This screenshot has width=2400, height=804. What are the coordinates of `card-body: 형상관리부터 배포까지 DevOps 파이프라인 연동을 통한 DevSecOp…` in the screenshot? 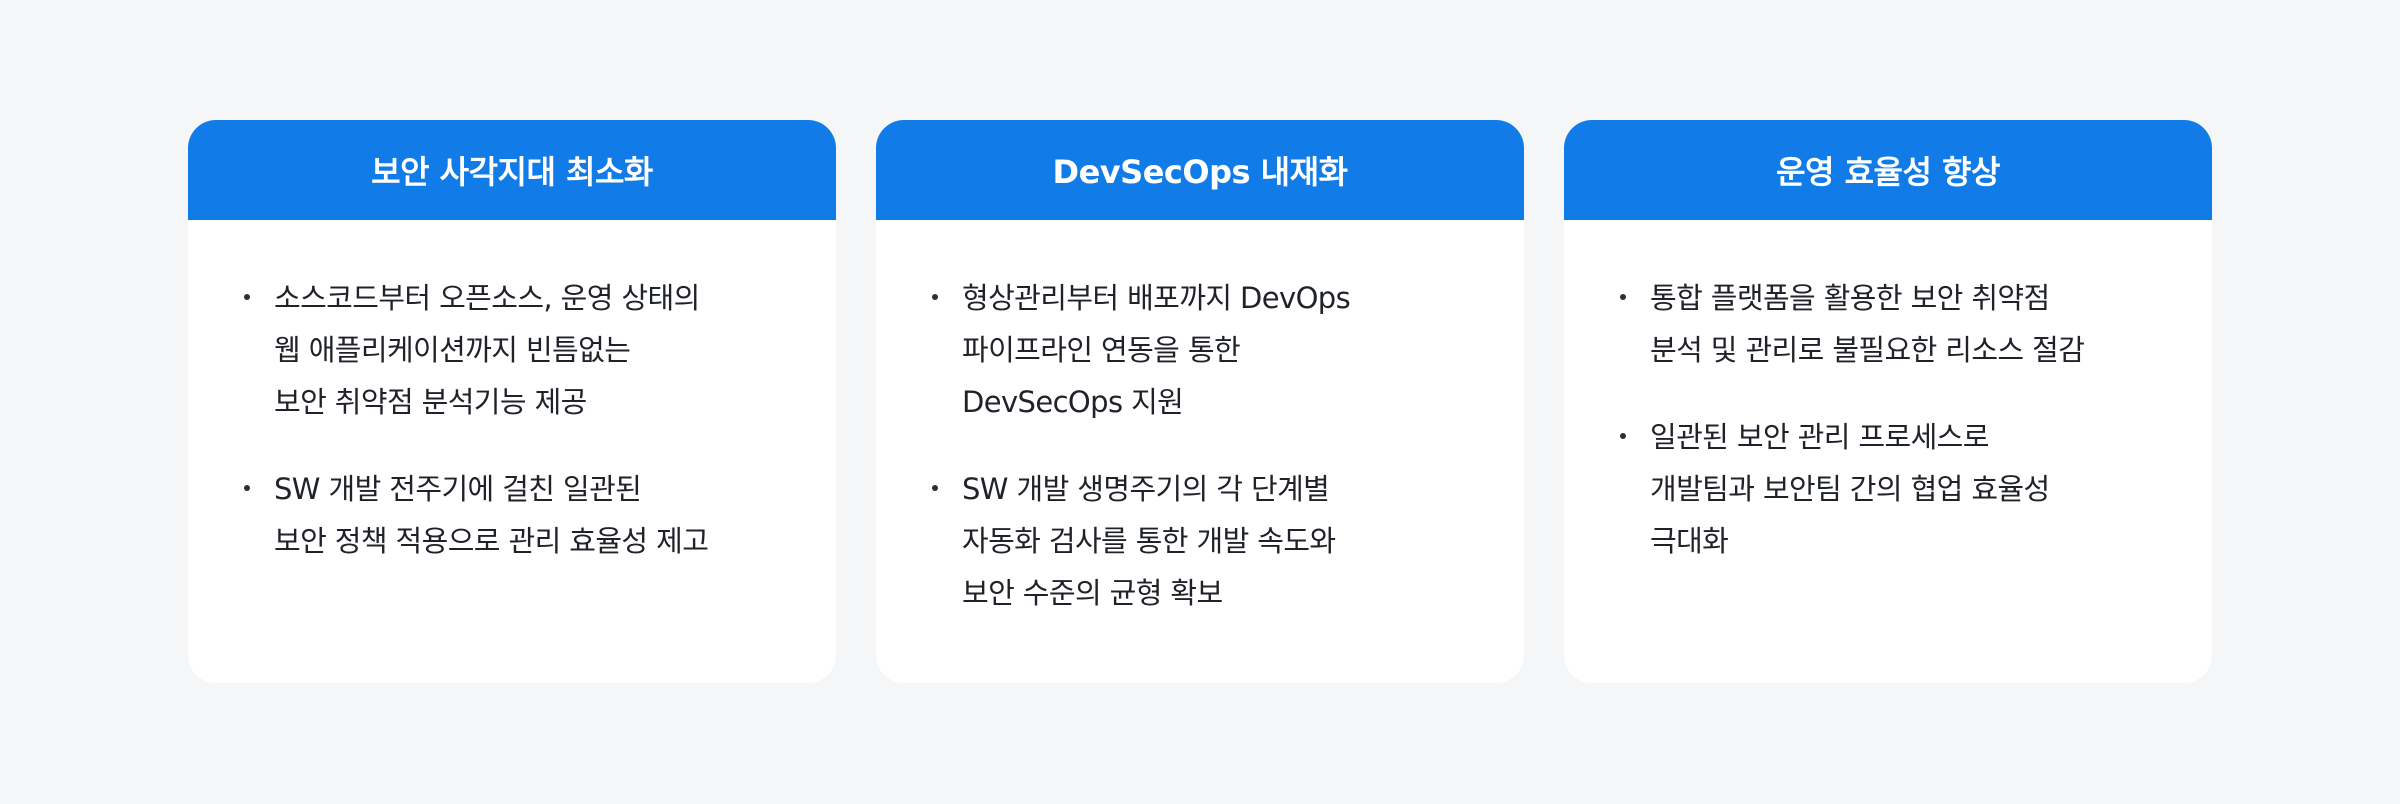 It's located at (1200, 419).